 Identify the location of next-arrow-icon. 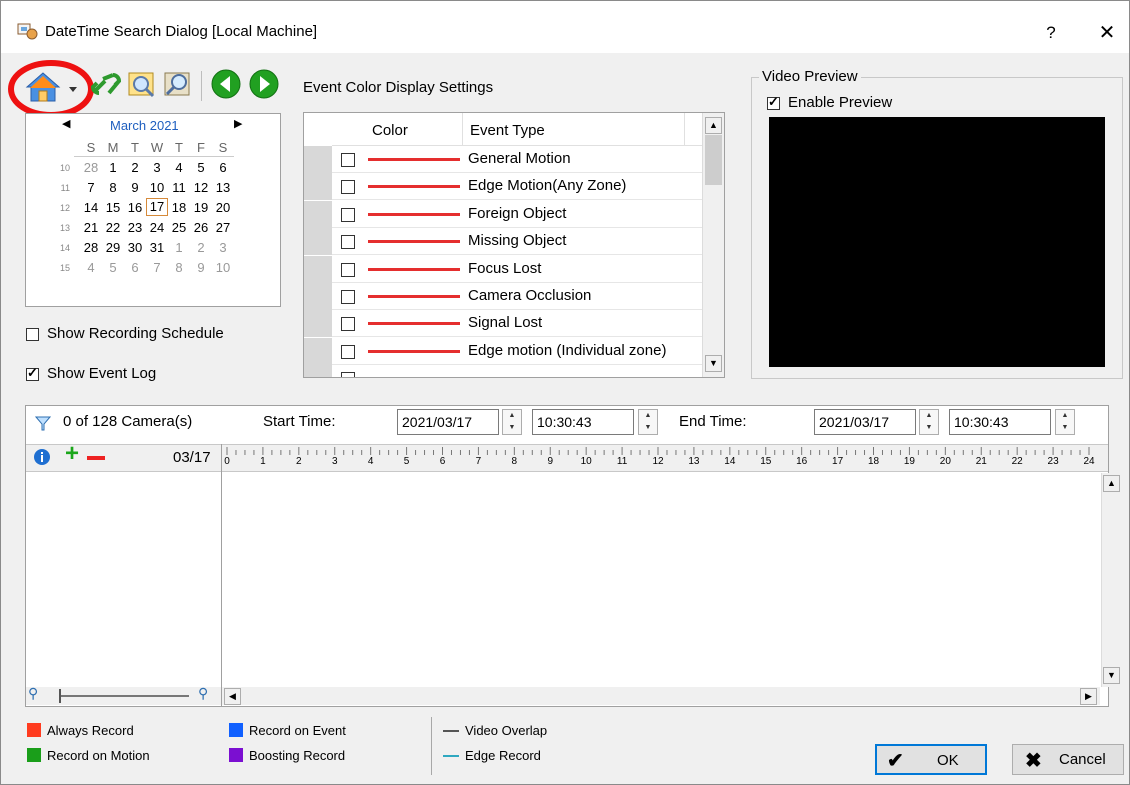
(264, 84).